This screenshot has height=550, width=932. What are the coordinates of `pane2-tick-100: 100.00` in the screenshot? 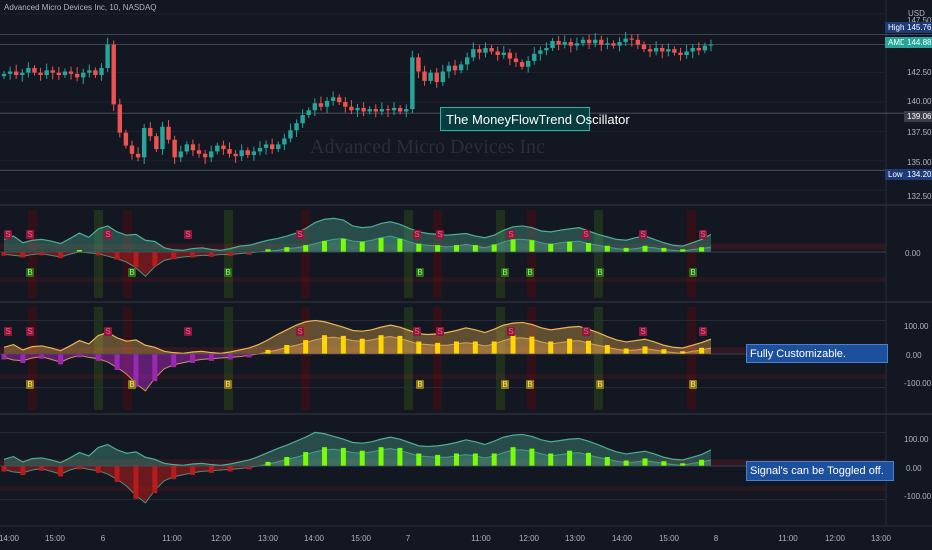 It's located at (916, 326).